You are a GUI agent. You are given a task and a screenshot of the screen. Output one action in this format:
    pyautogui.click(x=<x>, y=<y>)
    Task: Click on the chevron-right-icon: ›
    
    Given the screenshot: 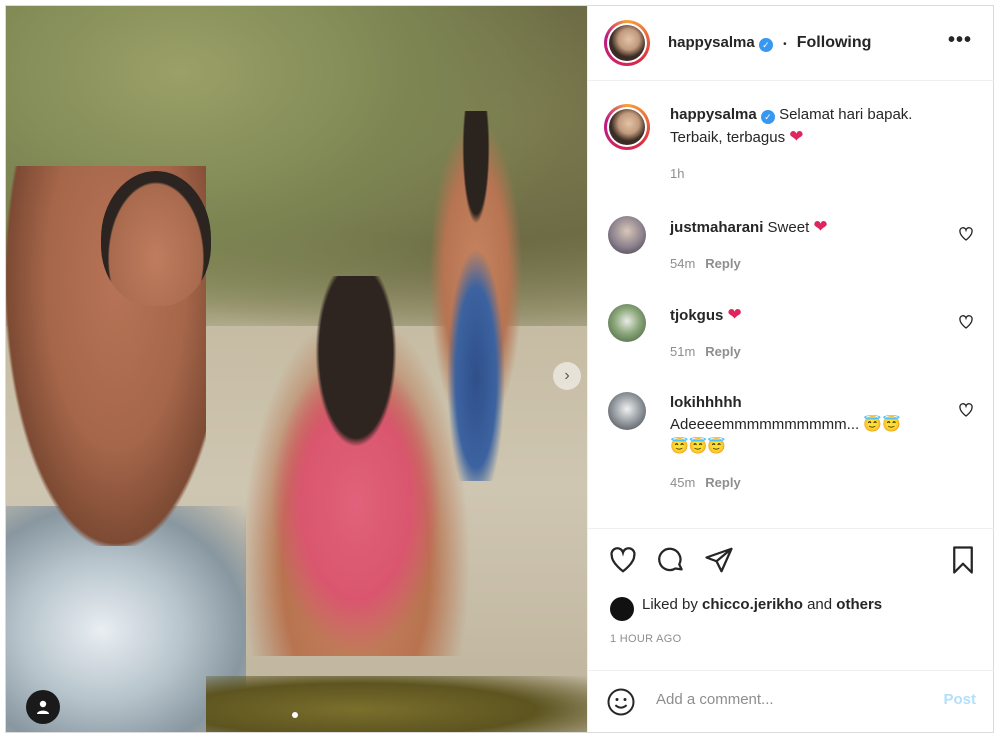 What is the action you would take?
    pyautogui.click(x=567, y=375)
    